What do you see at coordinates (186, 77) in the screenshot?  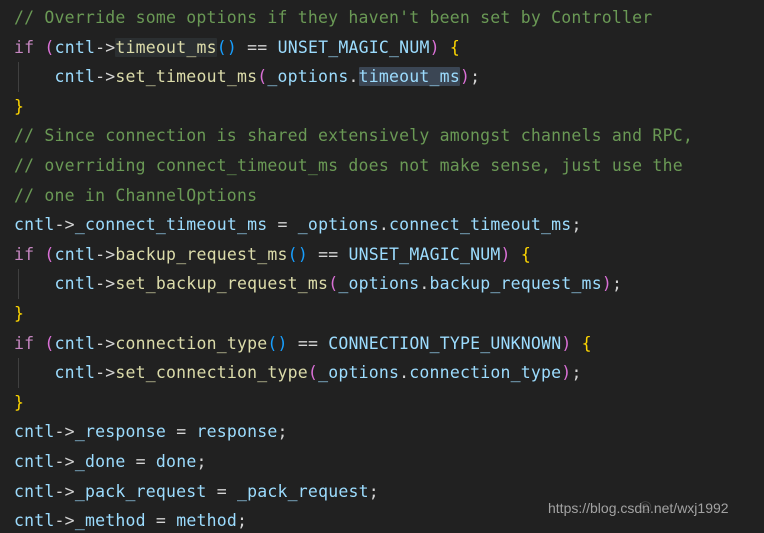 I see `code-token: set_timeout_ms` at bounding box center [186, 77].